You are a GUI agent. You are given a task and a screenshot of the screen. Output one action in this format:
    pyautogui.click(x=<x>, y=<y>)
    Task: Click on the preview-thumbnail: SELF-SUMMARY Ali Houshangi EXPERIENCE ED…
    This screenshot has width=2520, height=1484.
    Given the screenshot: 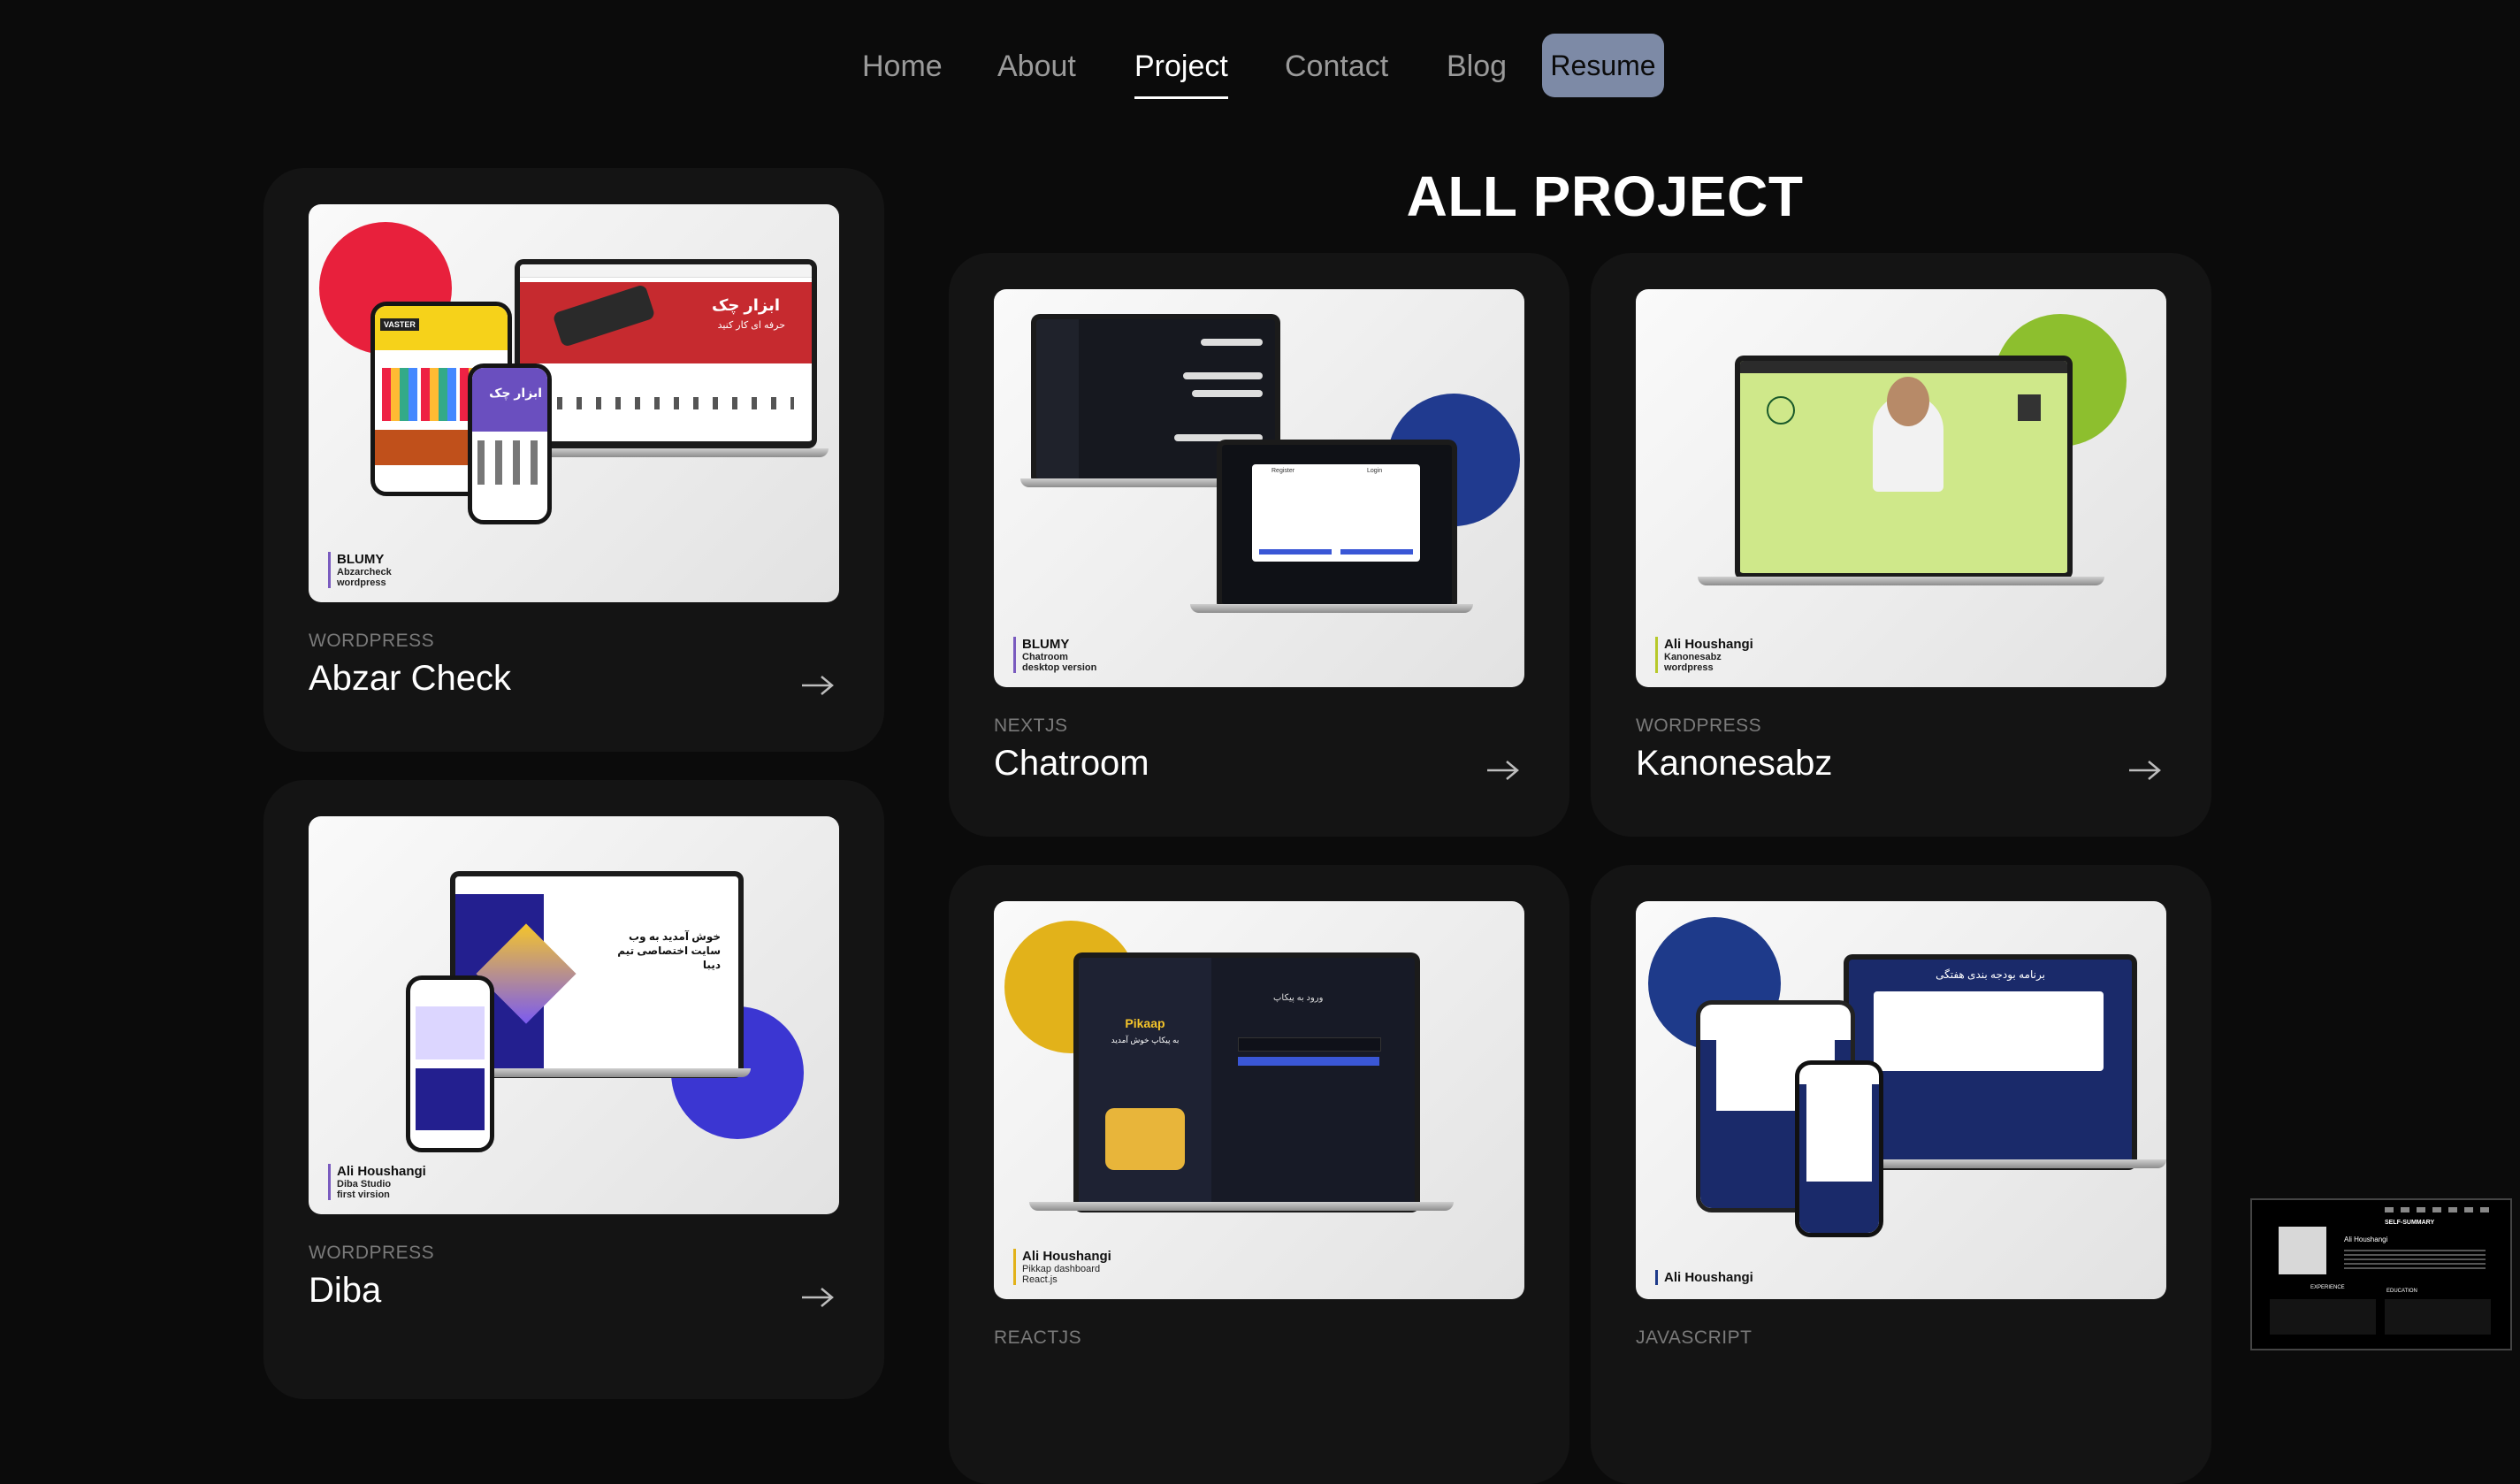 What is the action you would take?
    pyautogui.click(x=2381, y=1274)
    